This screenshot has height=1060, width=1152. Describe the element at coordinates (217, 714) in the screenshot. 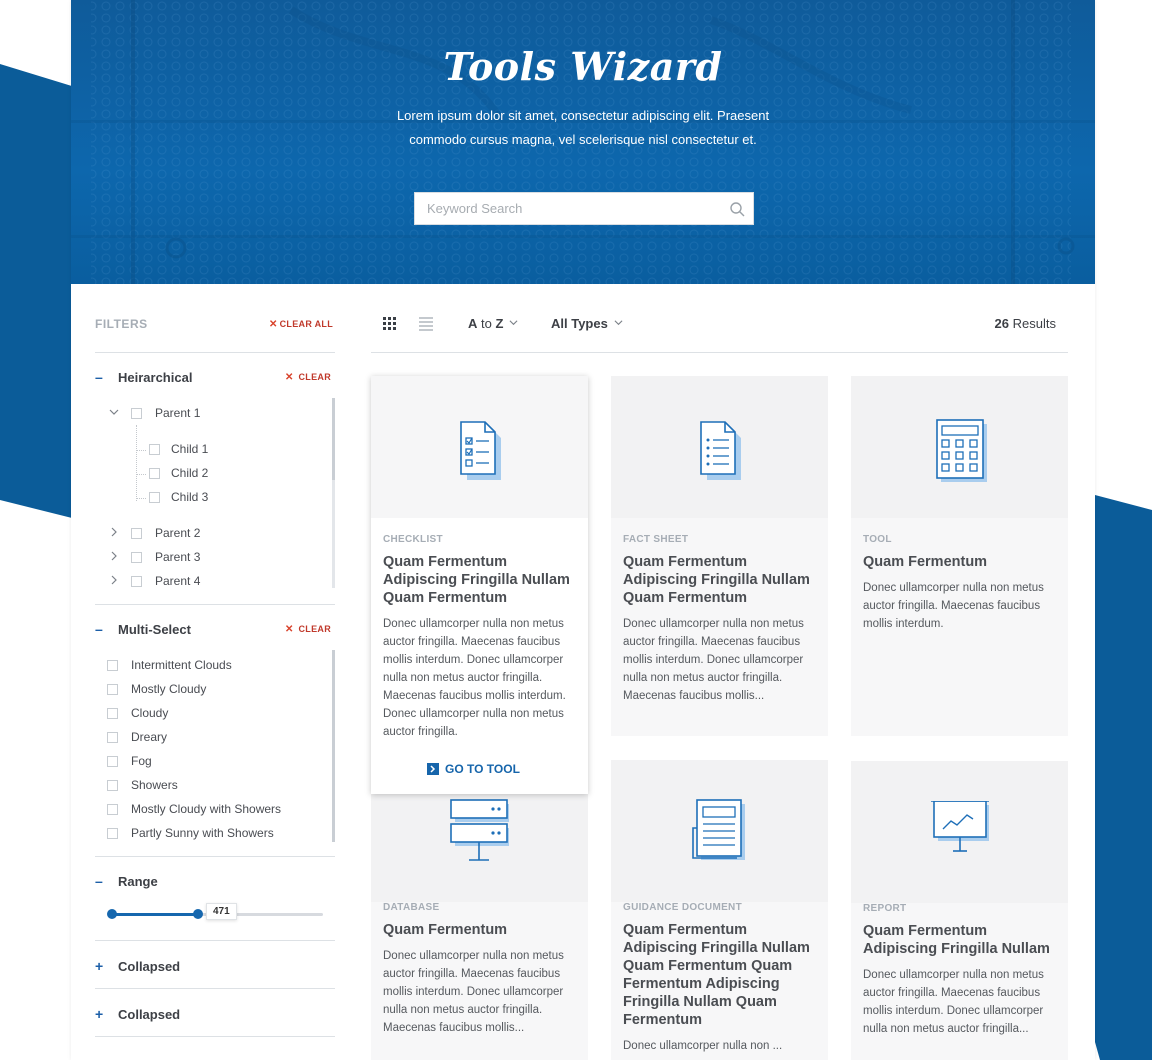

I see `option-row: Cloudy` at that location.